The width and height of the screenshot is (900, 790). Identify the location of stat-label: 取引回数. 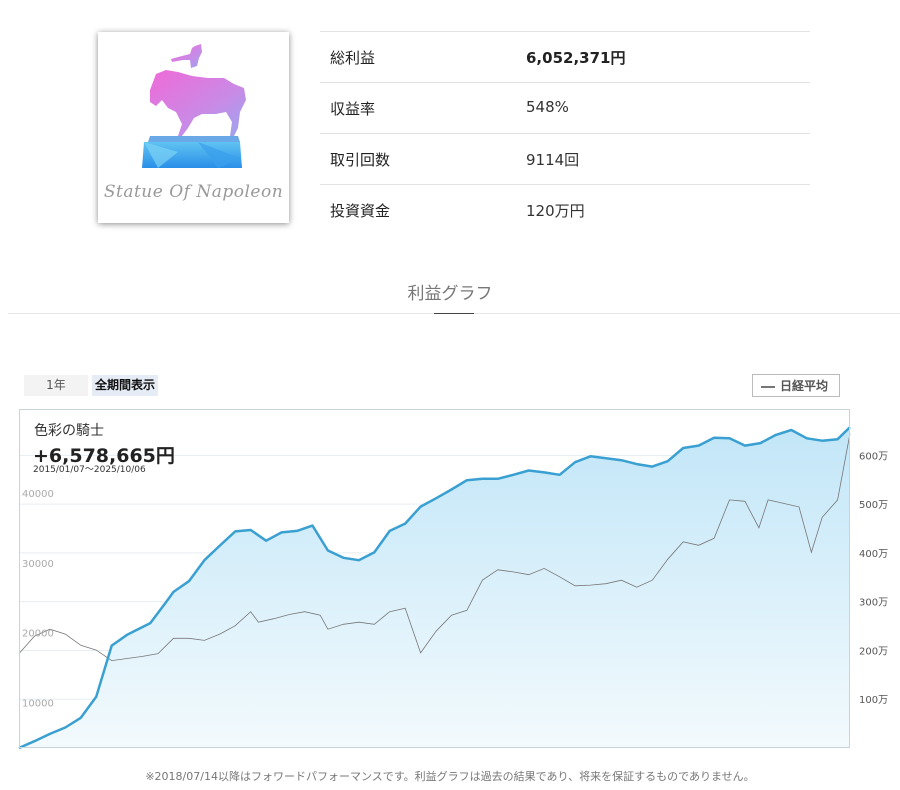
(360, 160).